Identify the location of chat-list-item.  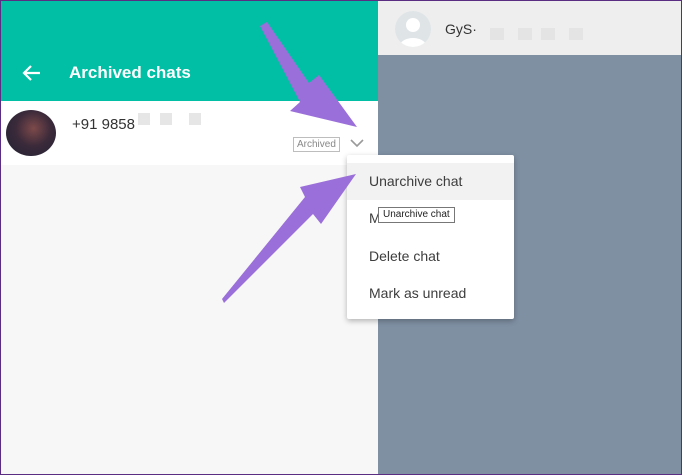
(189, 133).